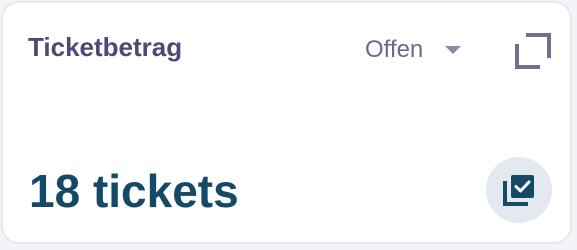 This screenshot has width=577, height=250. Describe the element at coordinates (394, 49) in the screenshot. I see `status-filter-label: Offen` at that location.